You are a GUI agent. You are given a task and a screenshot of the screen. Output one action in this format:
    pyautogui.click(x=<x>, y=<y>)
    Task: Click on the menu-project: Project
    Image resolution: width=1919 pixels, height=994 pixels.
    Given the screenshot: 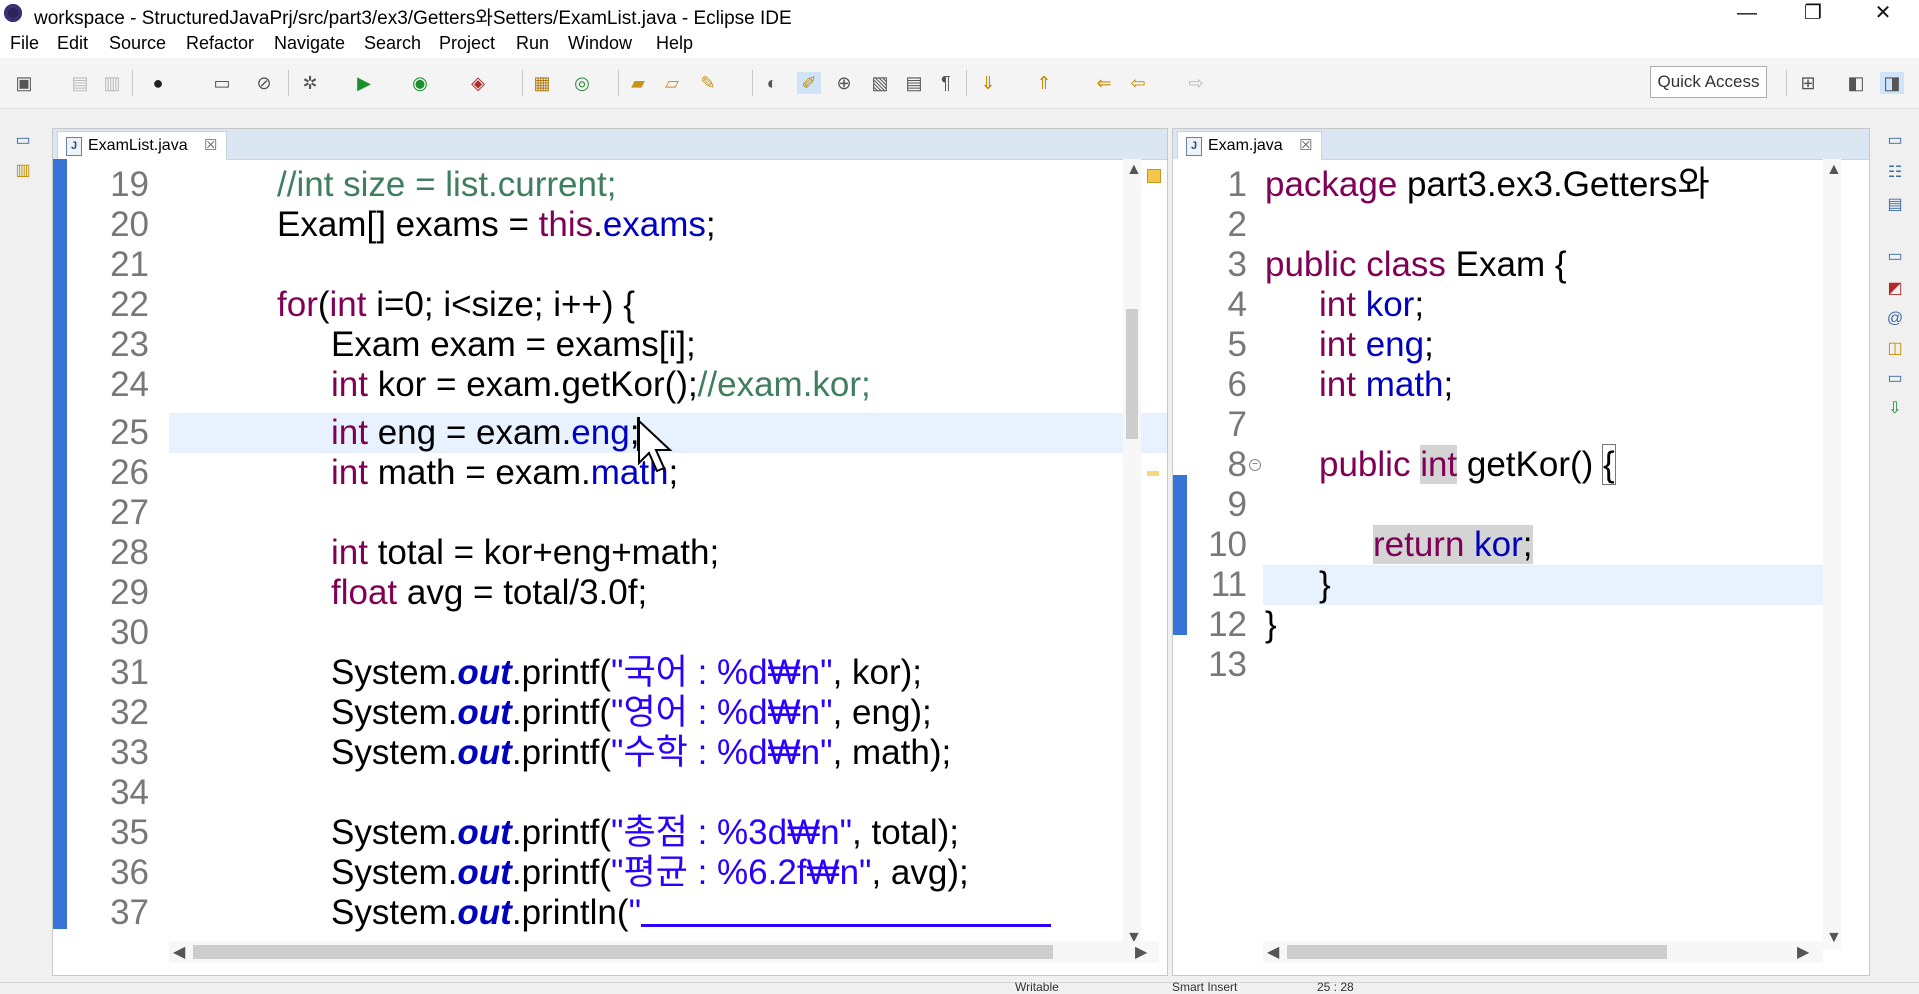 What is the action you would take?
    pyautogui.click(x=467, y=43)
    